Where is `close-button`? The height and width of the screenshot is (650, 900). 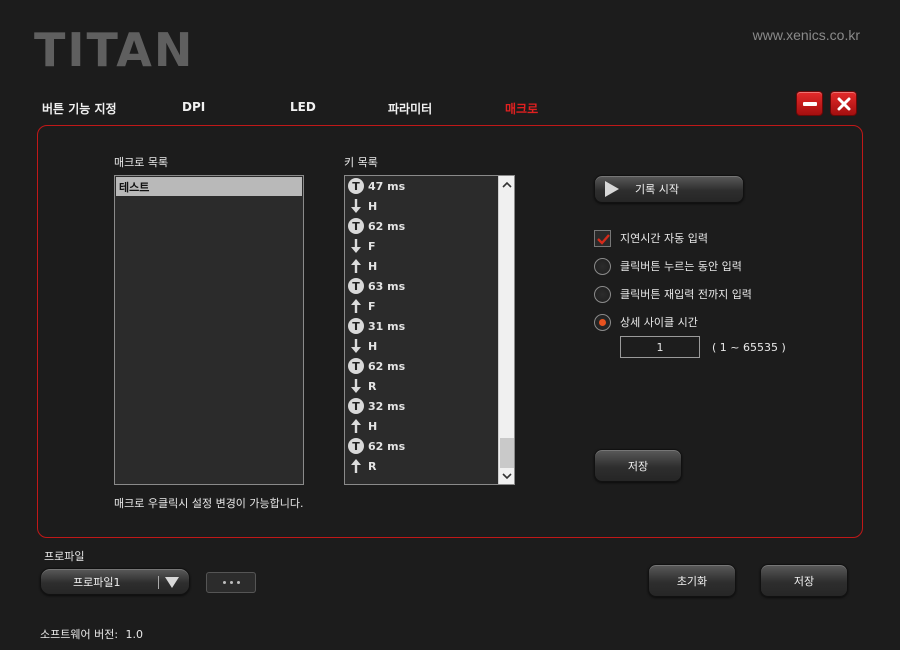
close-button is located at coordinates (843, 103).